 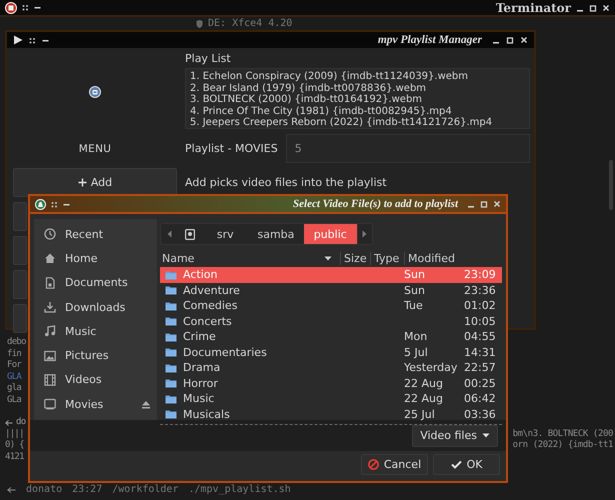 What do you see at coordinates (14, 389) in the screenshot?
I see `terminal-text: gla` at bounding box center [14, 389].